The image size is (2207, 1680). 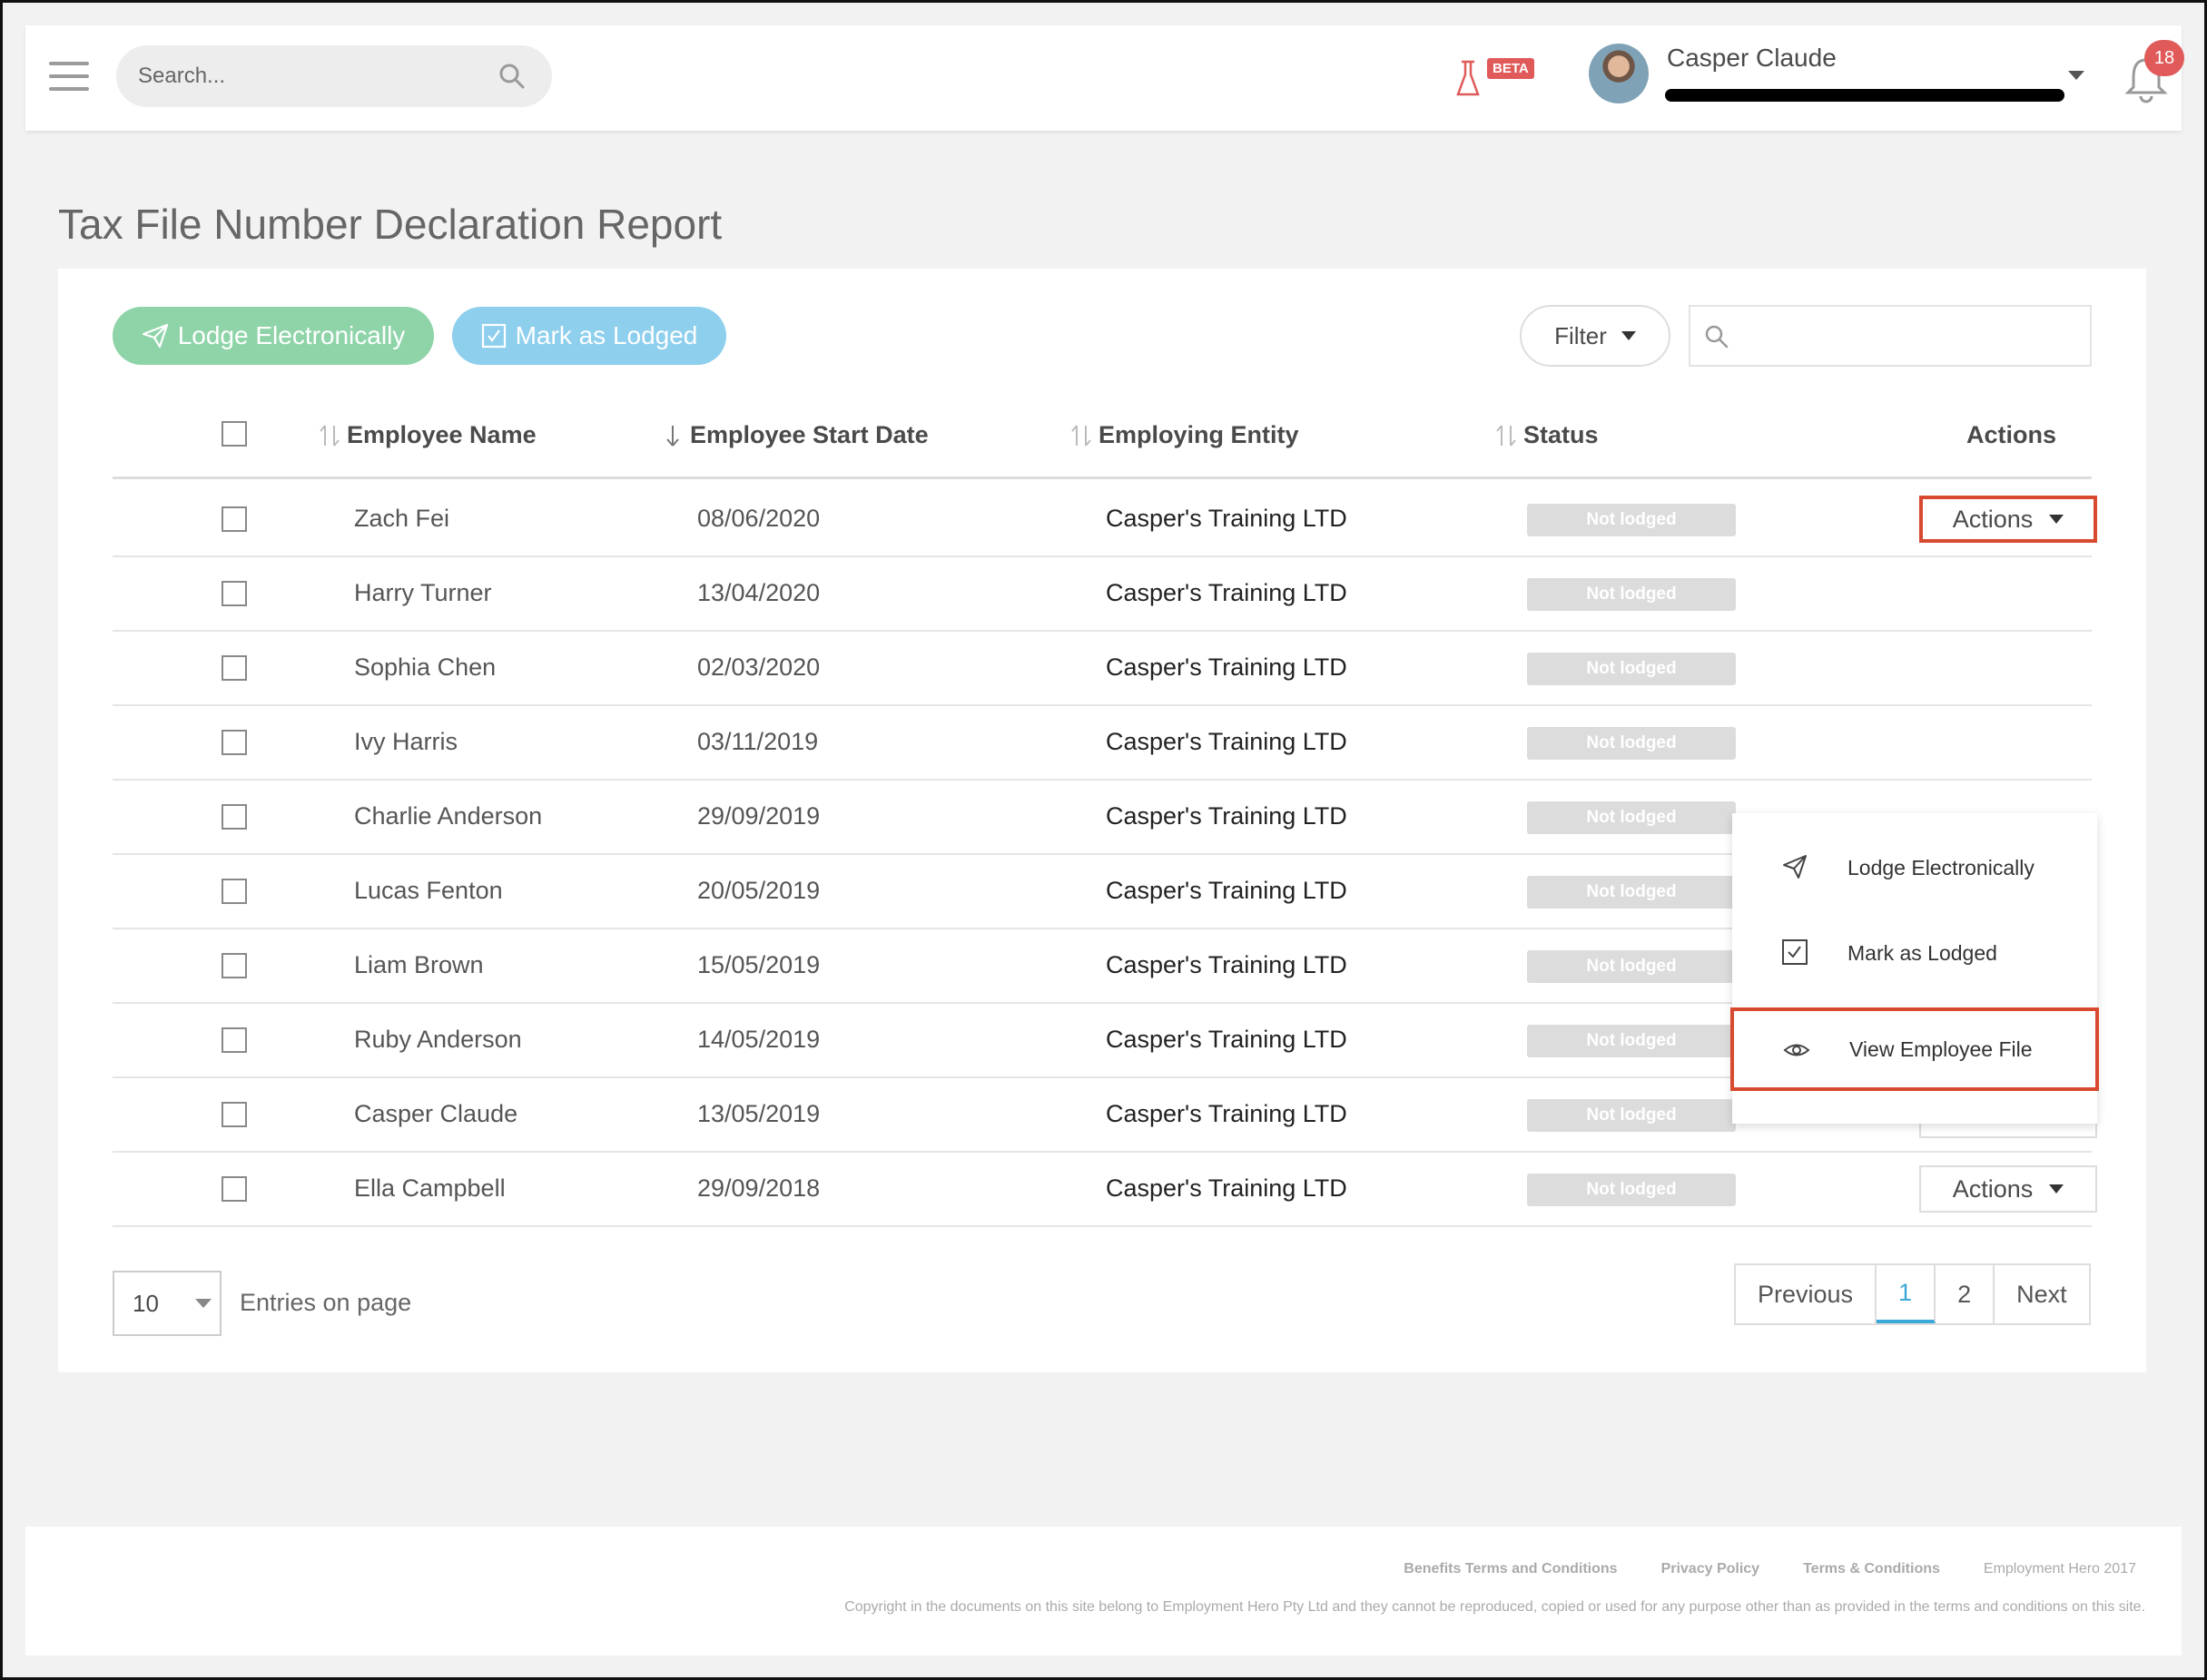 I want to click on footer-link-benefits-terms: Benefits Terms and Conditions, so click(x=1510, y=1569).